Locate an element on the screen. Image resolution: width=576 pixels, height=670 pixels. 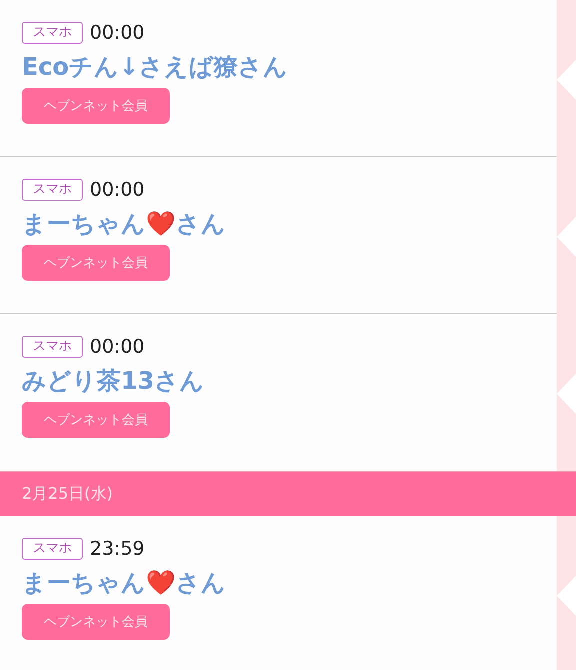
visitor-name: Ecoチん↓さえば獠さん is located at coordinates (278, 67).